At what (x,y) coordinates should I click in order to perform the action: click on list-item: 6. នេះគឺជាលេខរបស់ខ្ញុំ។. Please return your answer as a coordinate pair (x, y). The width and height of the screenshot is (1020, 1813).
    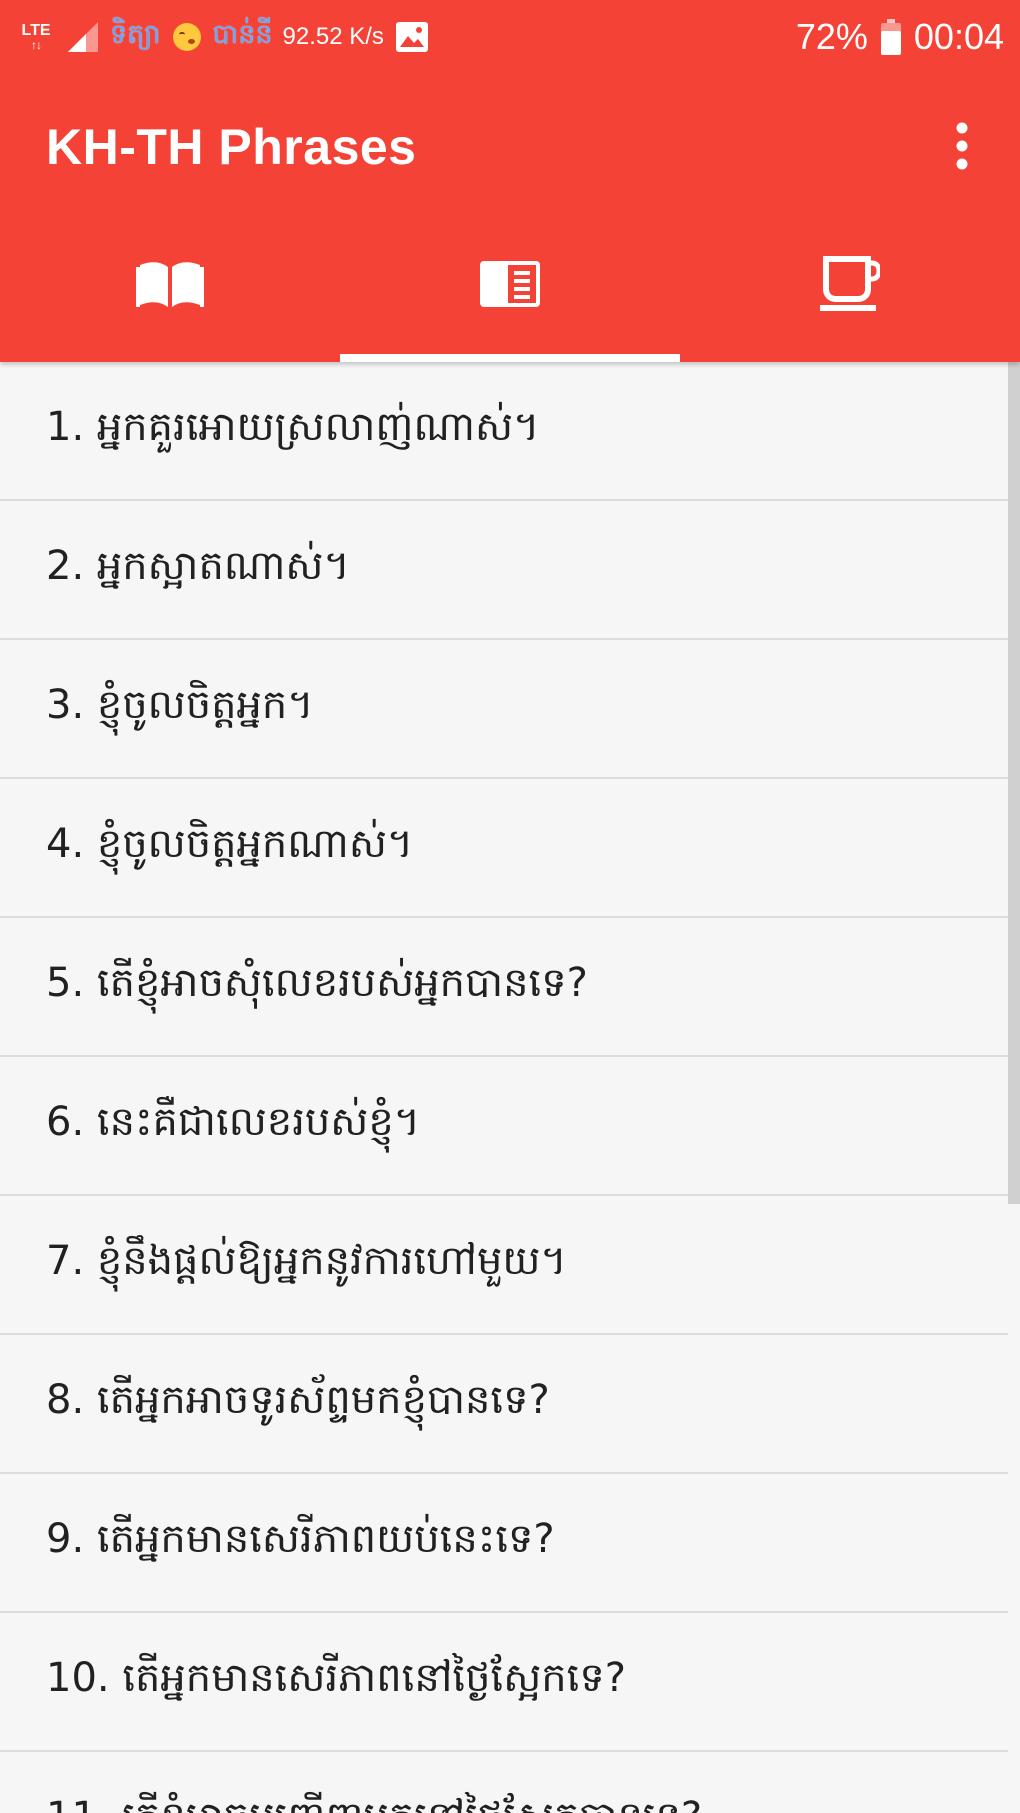
    Looking at the image, I should click on (504, 1126).